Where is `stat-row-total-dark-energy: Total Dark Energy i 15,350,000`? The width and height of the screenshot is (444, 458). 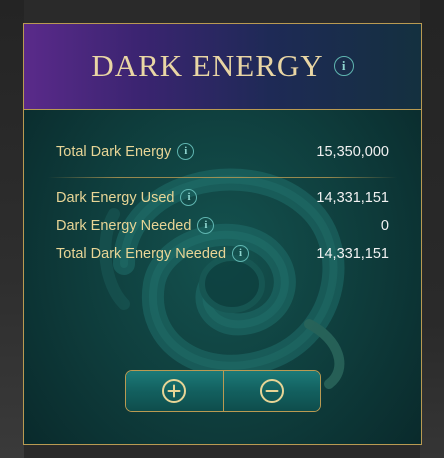 stat-row-total-dark-energy: Total Dark Energy i 15,350,000 is located at coordinates (222, 151).